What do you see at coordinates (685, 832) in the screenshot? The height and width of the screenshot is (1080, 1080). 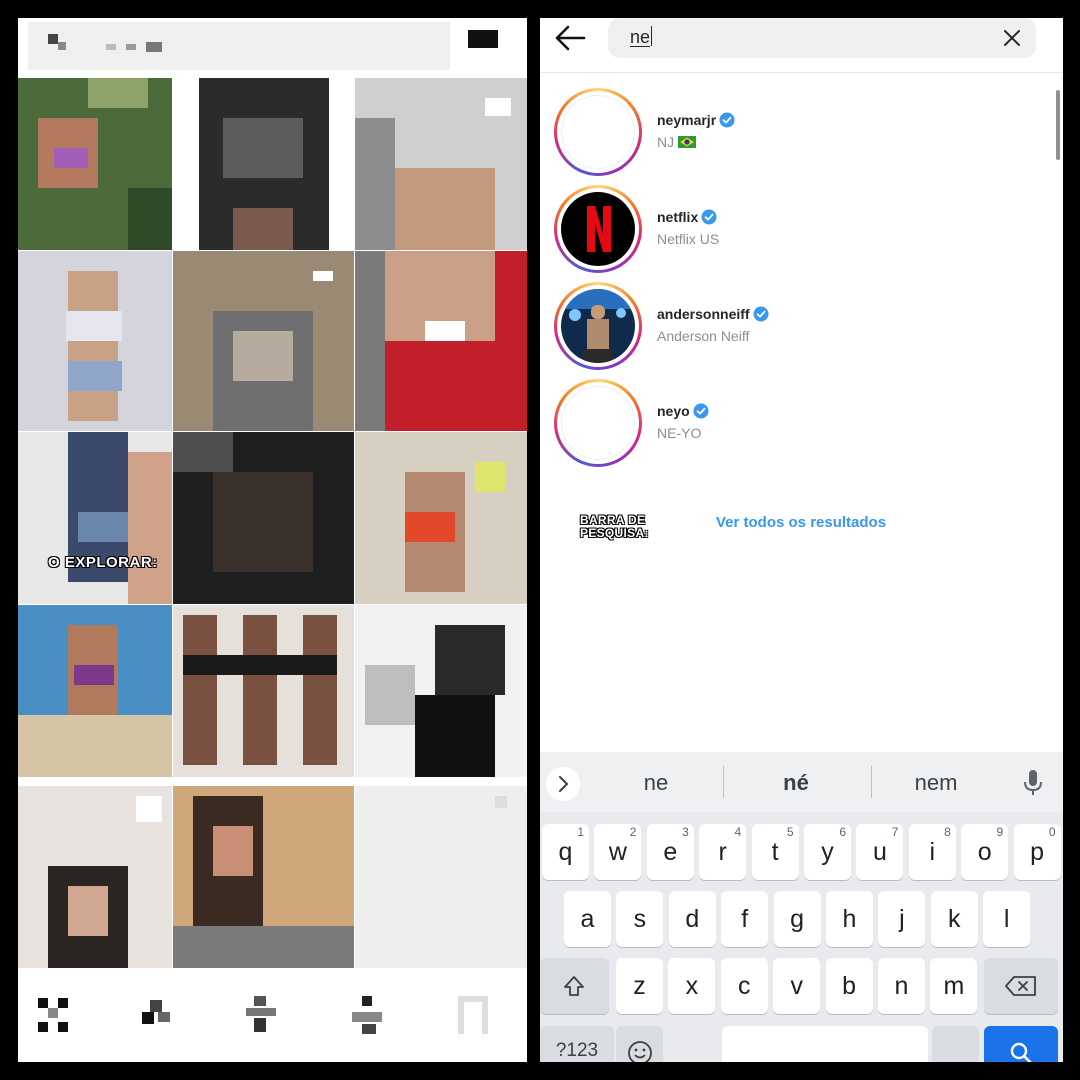 I see `key-hint: 3` at bounding box center [685, 832].